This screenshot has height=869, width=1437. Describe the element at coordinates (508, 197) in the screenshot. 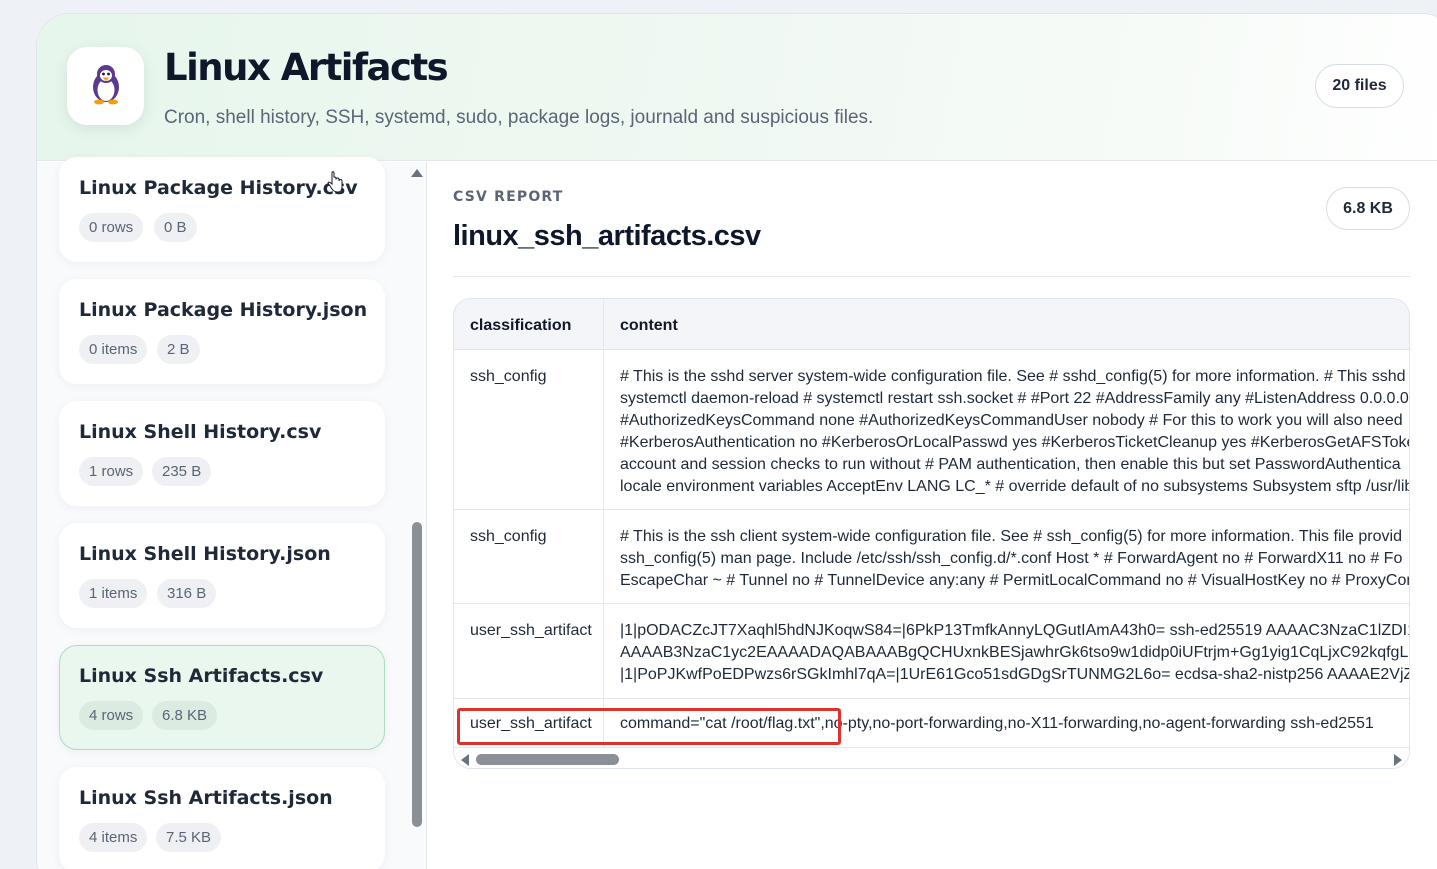

I see `report-kicker: CSV REPORT` at that location.